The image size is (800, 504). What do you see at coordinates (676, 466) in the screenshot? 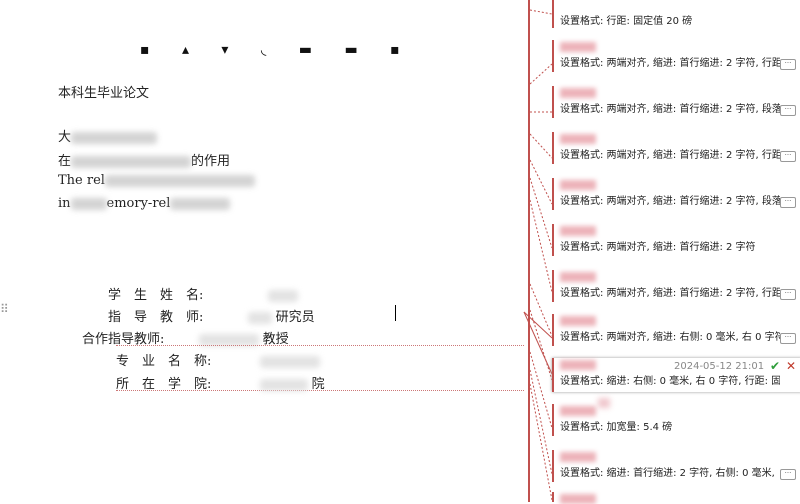
I see `comment-balloon: 设置格式: 缩进: 首行缩进: 2 字符, 右侧: 0 毫米, ···` at bounding box center [676, 466].